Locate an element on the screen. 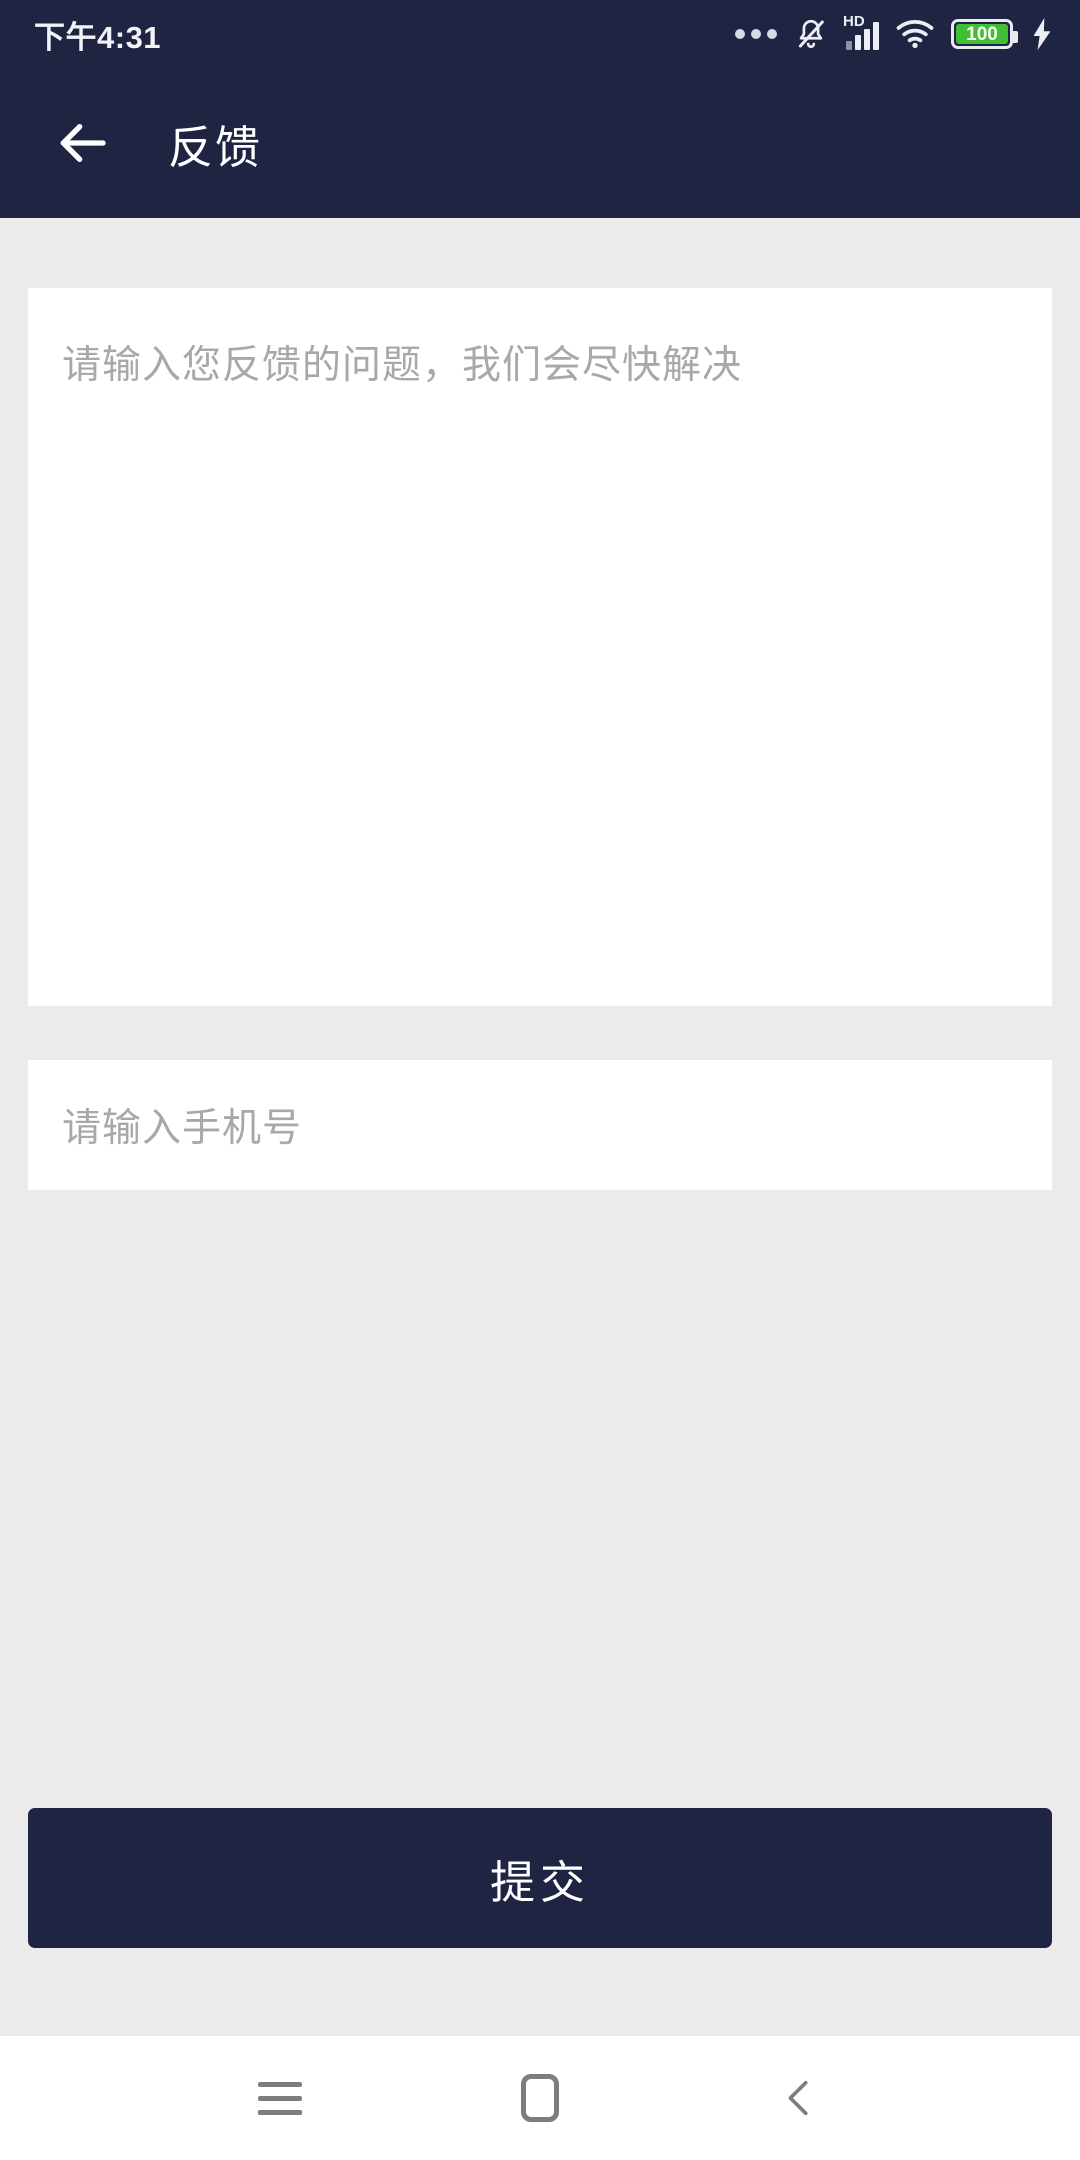 The image size is (1080, 2160). hd-signal-icon: HD is located at coordinates (861, 32).